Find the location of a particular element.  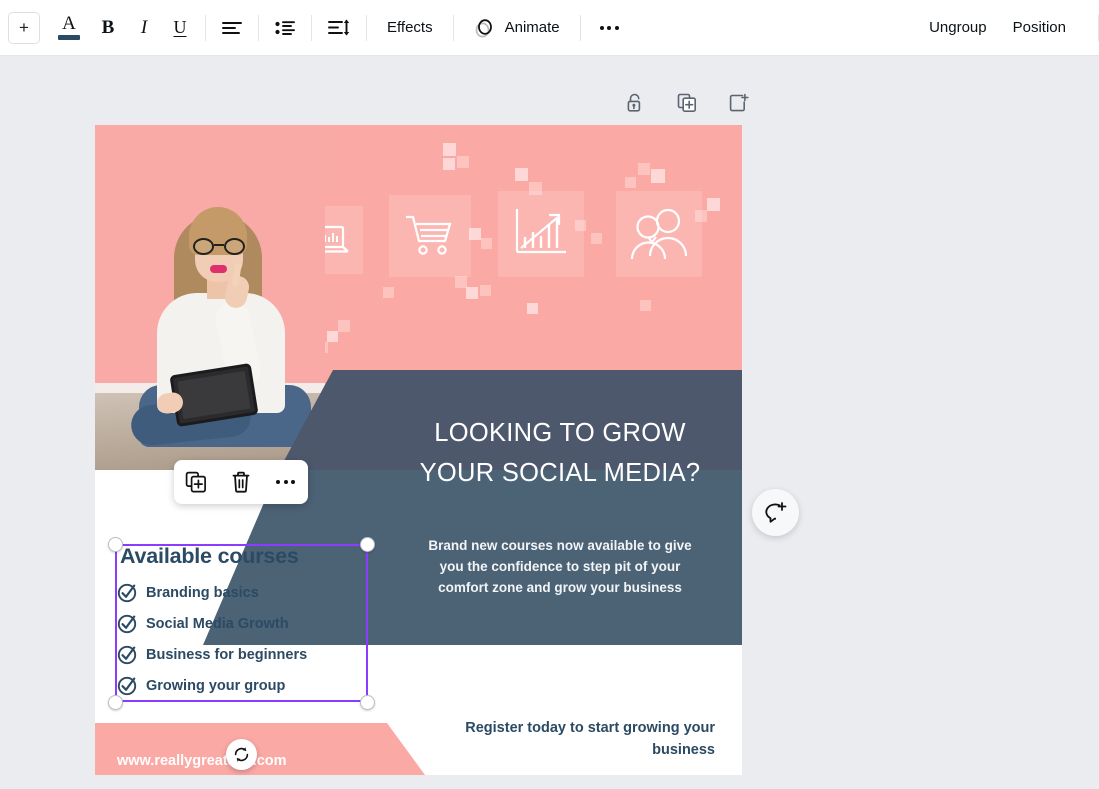

add-comment-icon is located at coordinates (776, 512).